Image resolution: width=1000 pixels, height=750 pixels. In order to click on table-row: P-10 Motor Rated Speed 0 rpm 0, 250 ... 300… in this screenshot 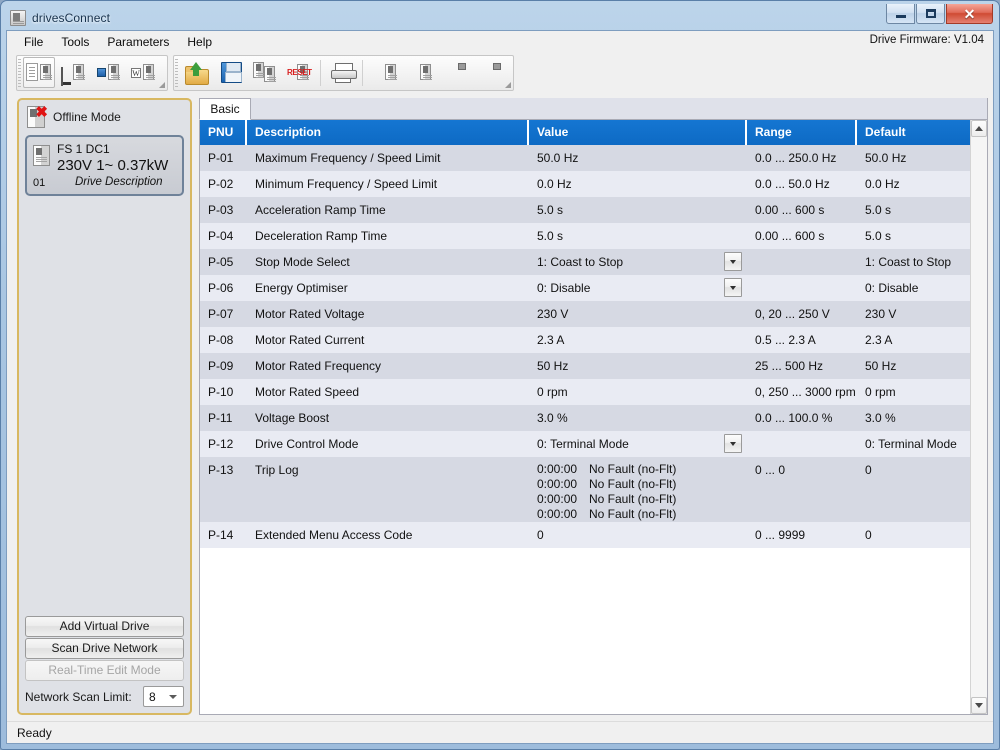, I will do `click(585, 392)`.